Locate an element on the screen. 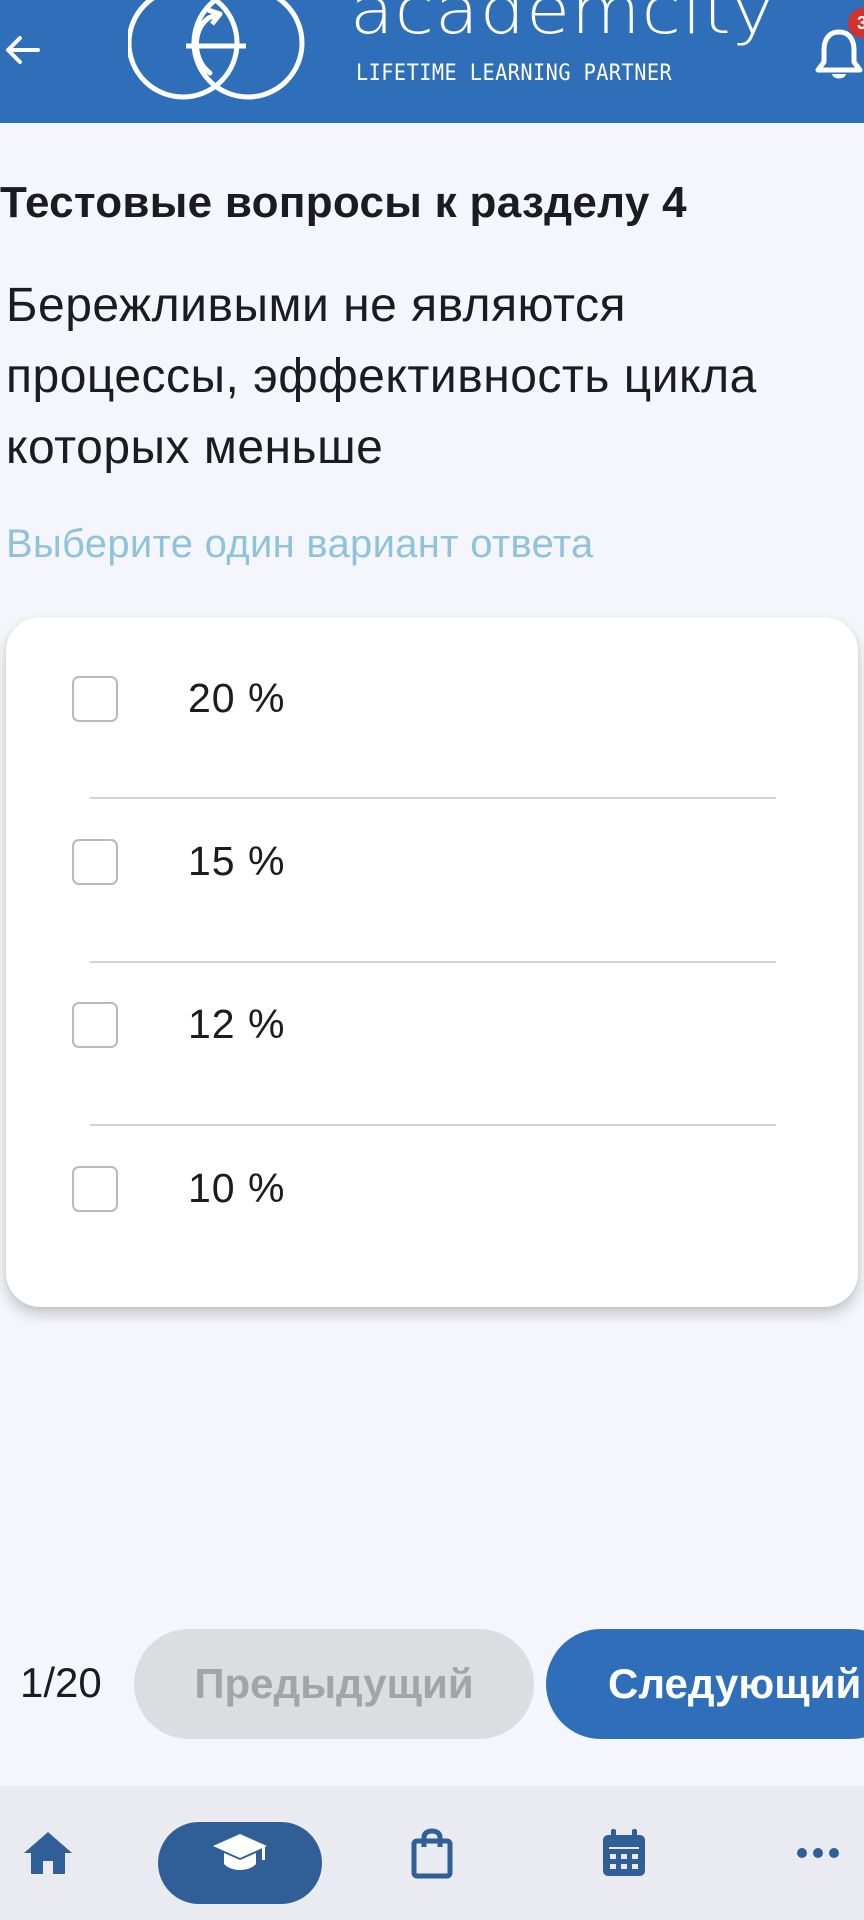 This screenshot has width=864, height=1920. answer-option-label: 10 % is located at coordinates (237, 1188).